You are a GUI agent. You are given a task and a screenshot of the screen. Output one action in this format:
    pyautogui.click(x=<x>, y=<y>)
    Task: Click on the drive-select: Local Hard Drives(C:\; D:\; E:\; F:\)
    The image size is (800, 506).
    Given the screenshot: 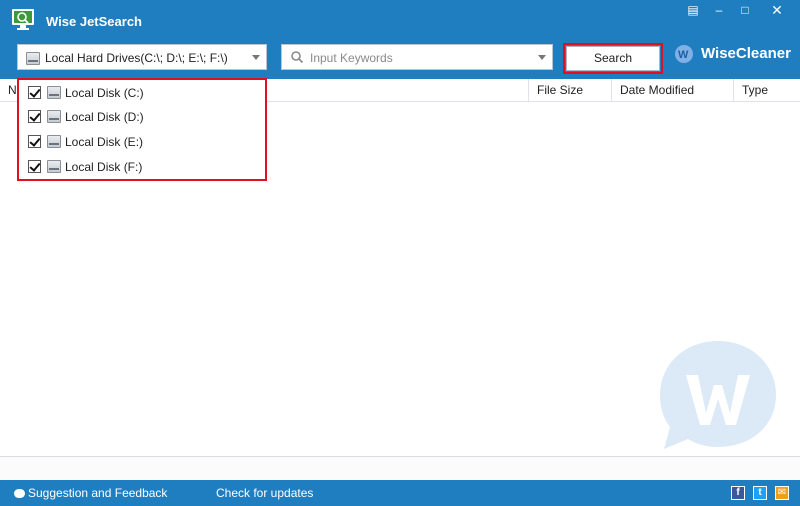 What is the action you would take?
    pyautogui.click(x=142, y=57)
    